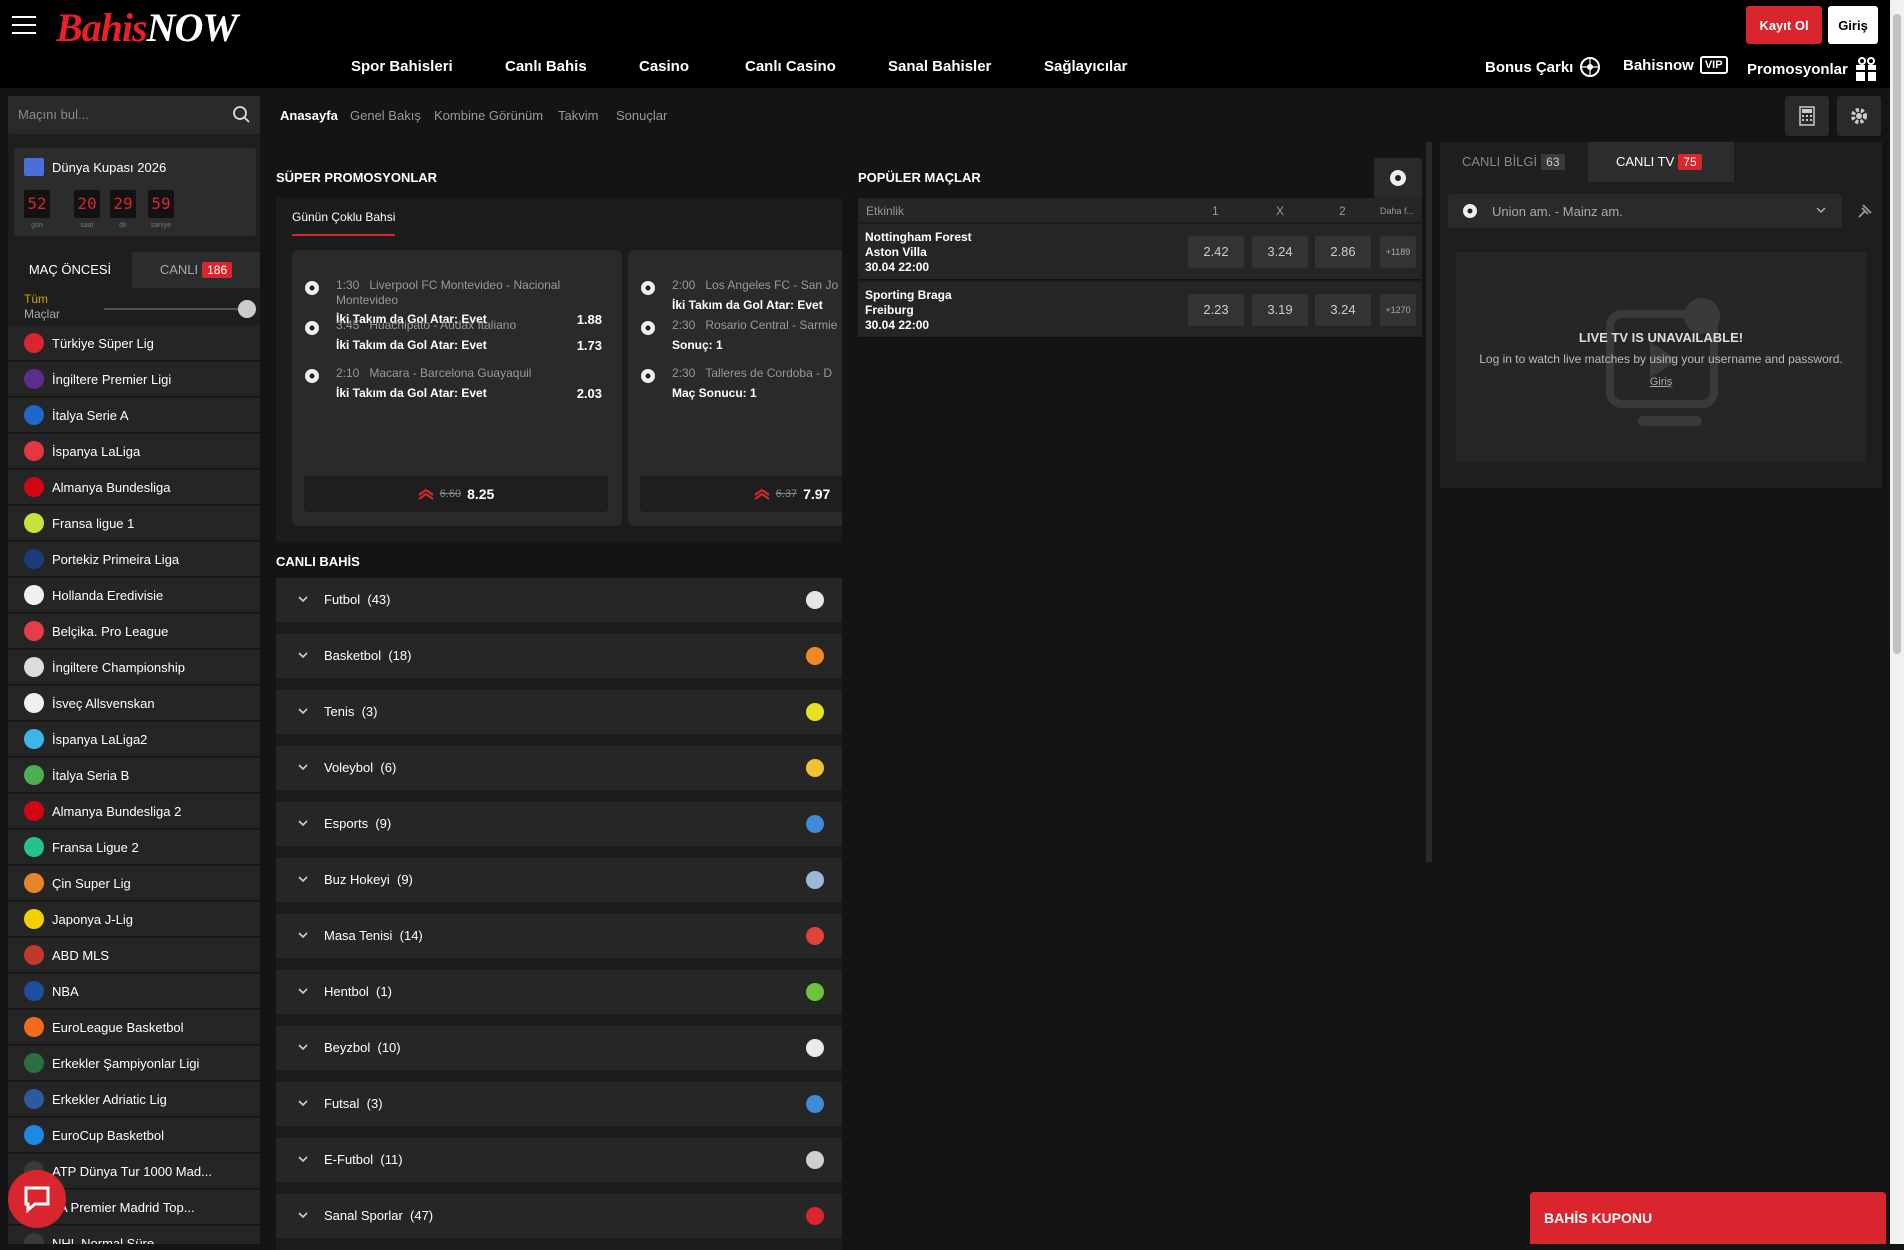 This screenshot has height=1250, width=1904. I want to click on live-sport-row: E-Futbol (11), so click(559, 1166).